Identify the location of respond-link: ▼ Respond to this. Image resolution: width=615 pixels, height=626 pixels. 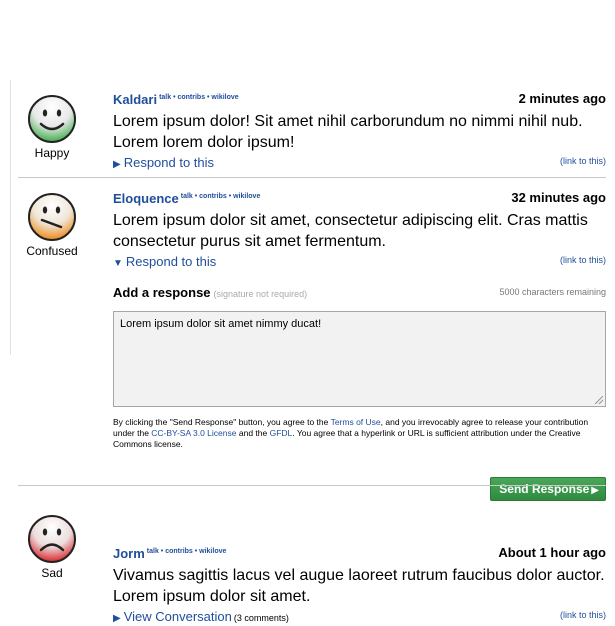
(164, 261).